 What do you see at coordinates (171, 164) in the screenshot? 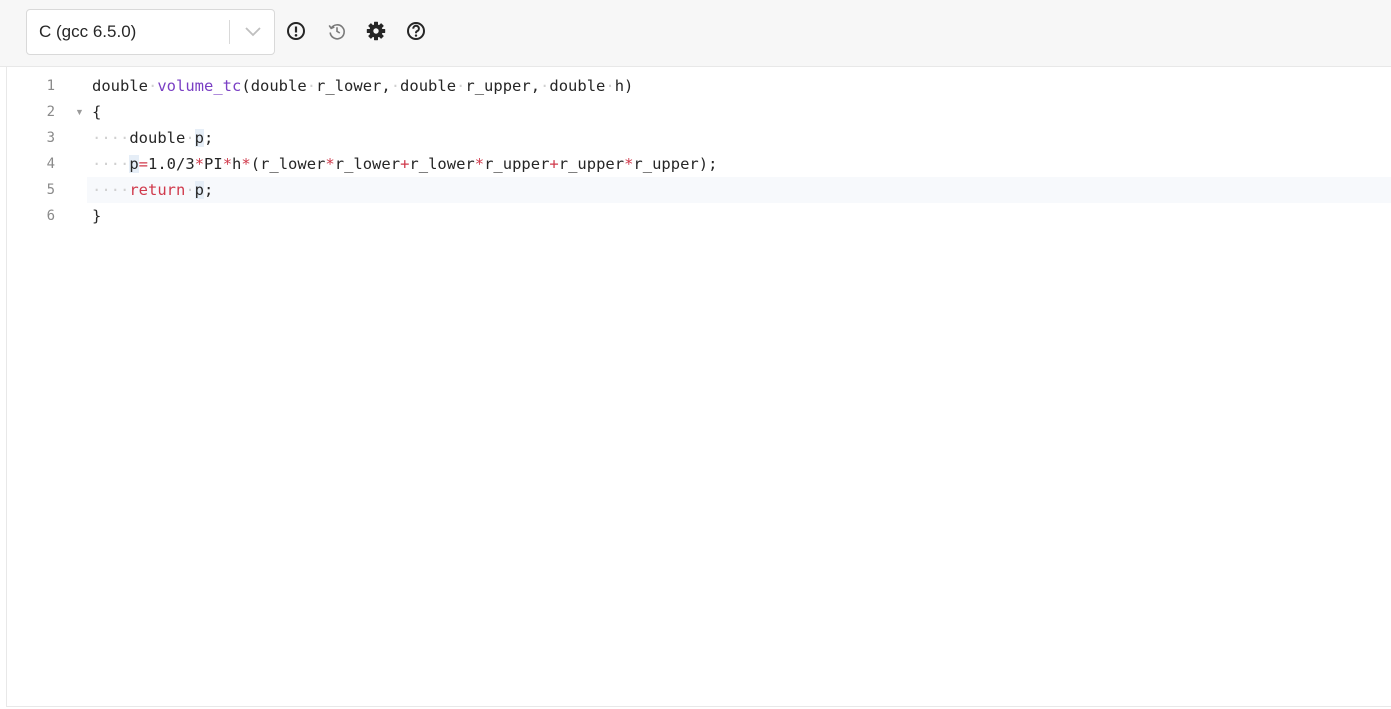
I see `number-literal: 1.0/3` at bounding box center [171, 164].